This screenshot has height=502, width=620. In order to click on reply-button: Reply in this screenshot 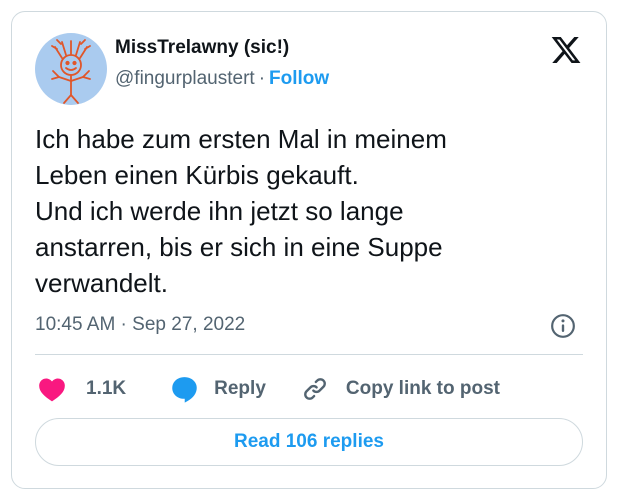, I will do `click(218, 389)`.